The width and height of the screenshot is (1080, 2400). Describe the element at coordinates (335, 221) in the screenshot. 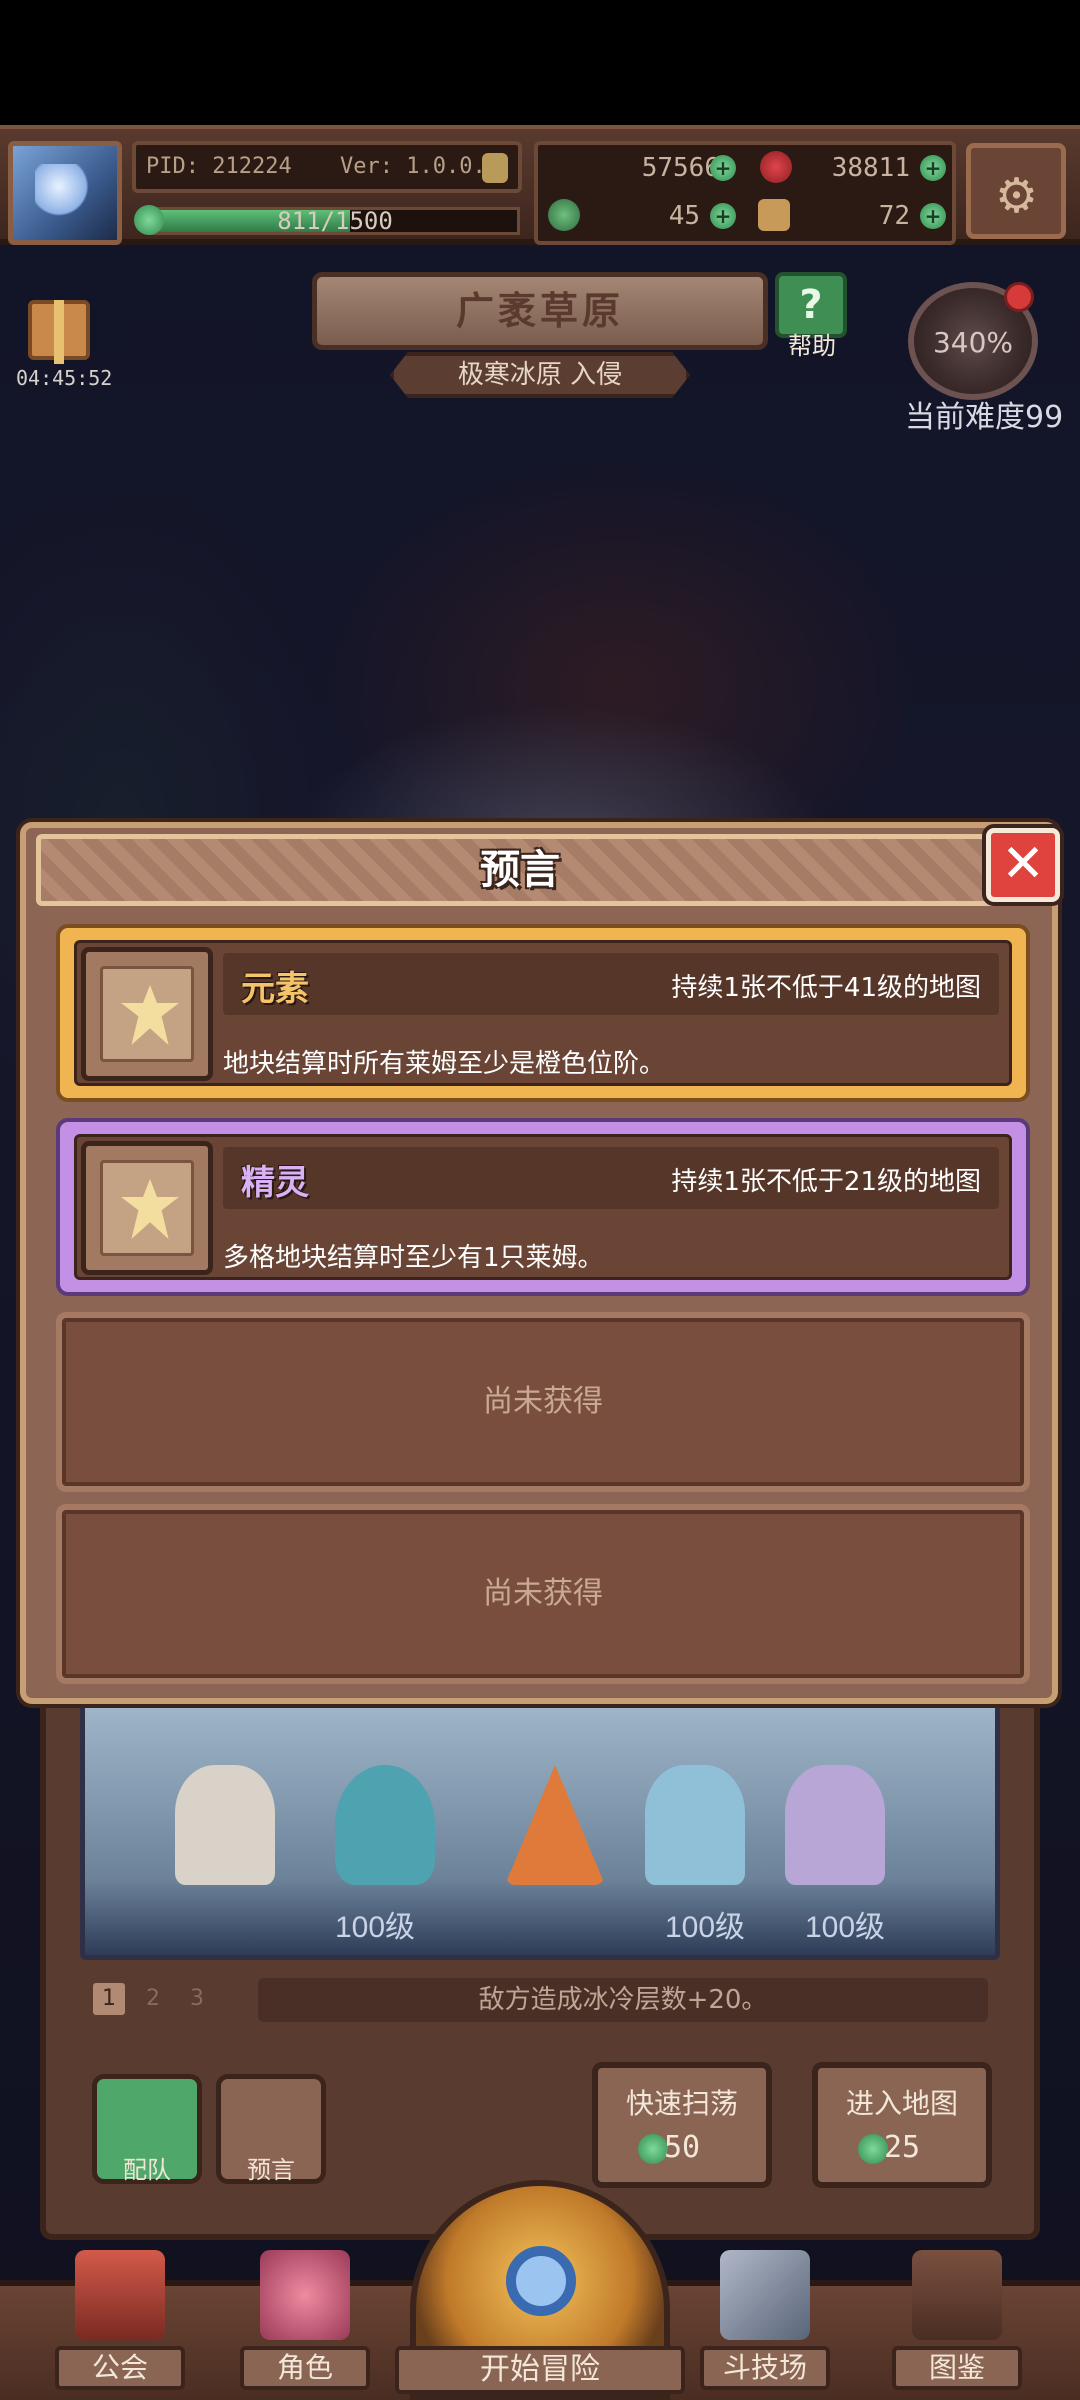

I see `exp-value: 811/1500` at that location.